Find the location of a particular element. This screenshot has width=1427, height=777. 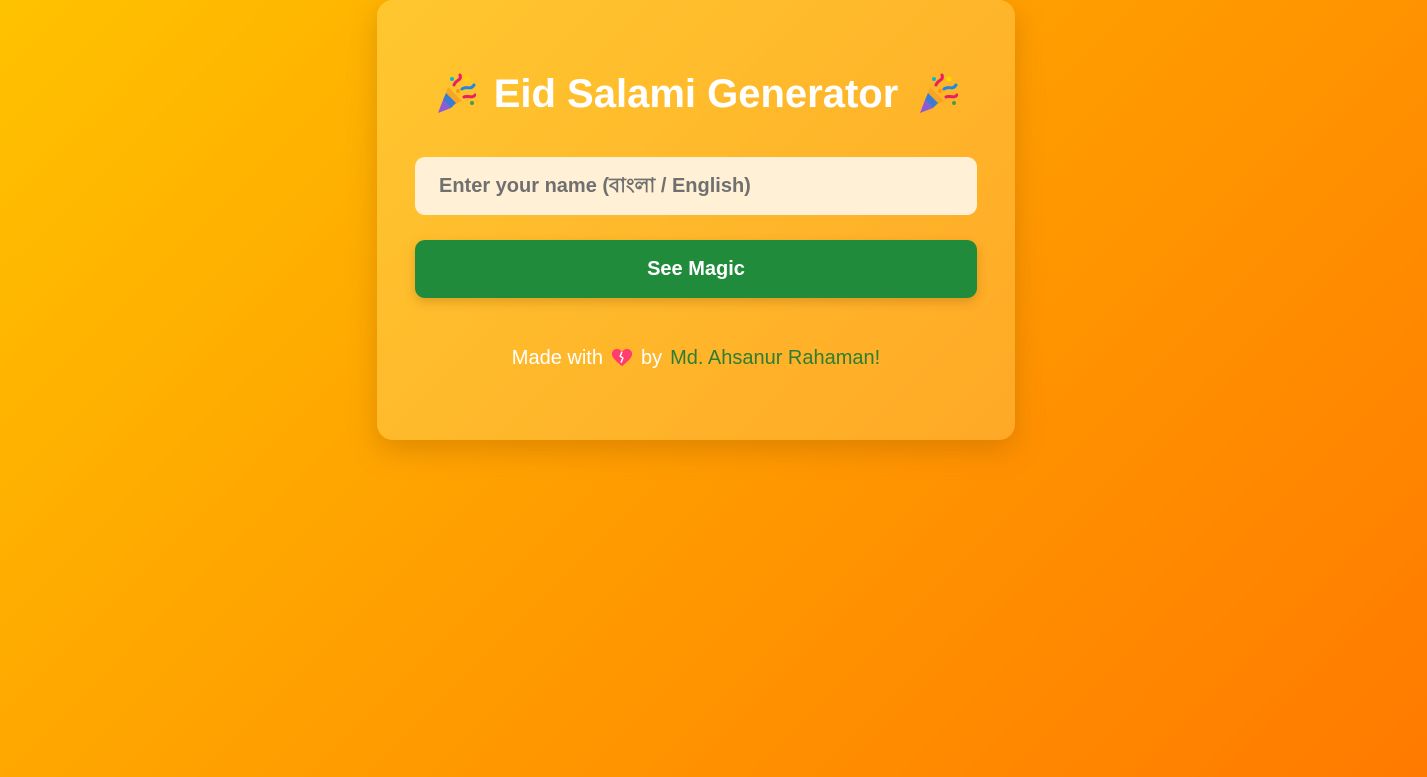

footer-prefix: Made with is located at coordinates (557, 357).